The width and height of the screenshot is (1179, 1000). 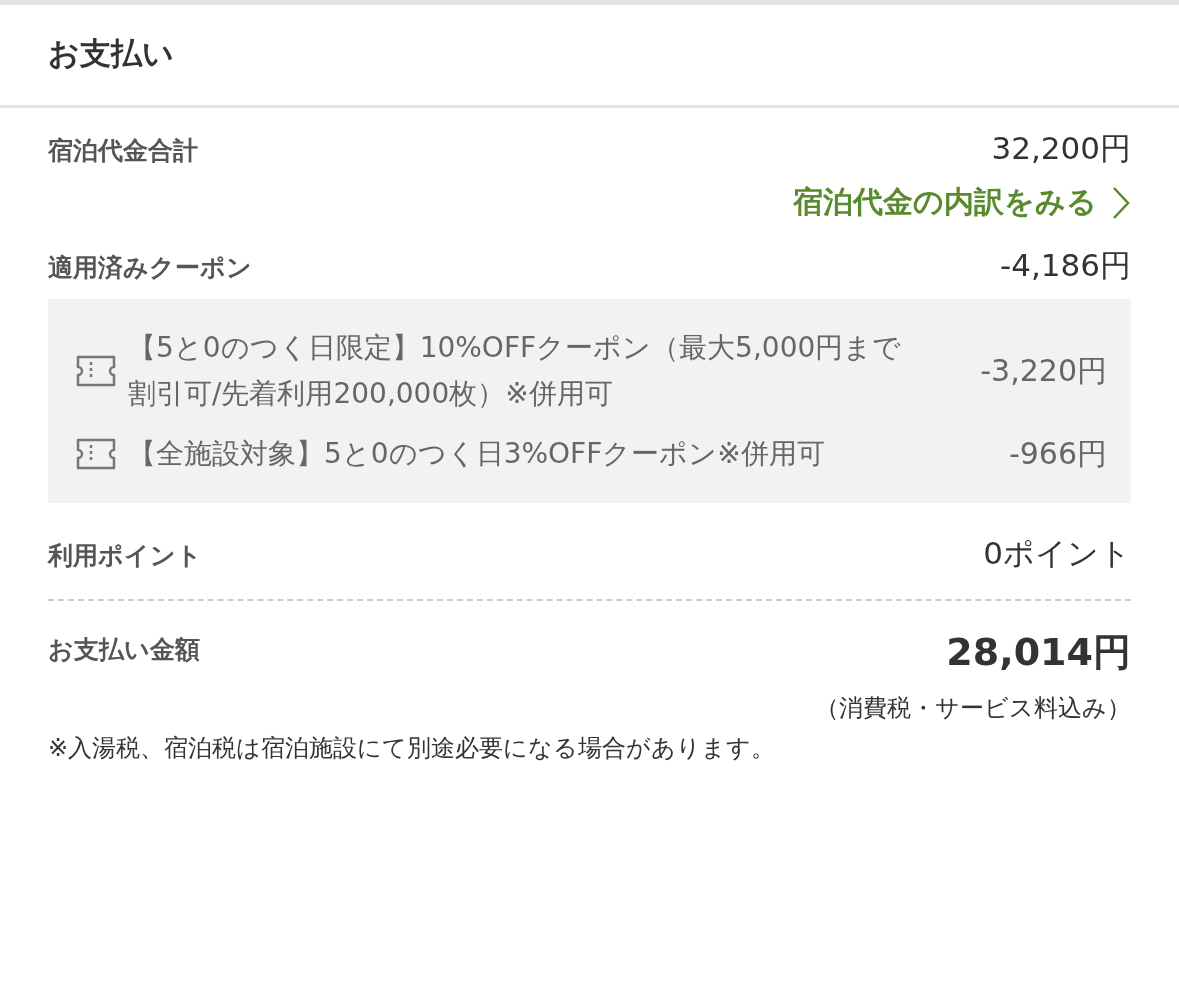 I want to click on footnote: ※入湯税、宿泊税は宿泊施設にて別途必要になる場合があります。, so click(x=412, y=748).